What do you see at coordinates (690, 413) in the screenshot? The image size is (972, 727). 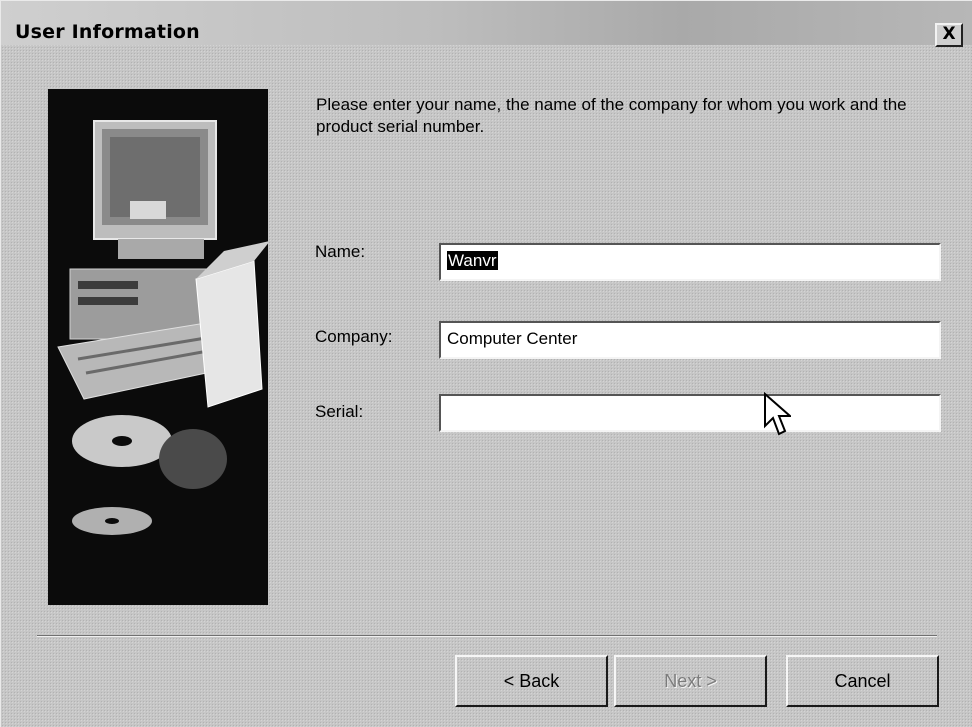 I see `serial-field` at bounding box center [690, 413].